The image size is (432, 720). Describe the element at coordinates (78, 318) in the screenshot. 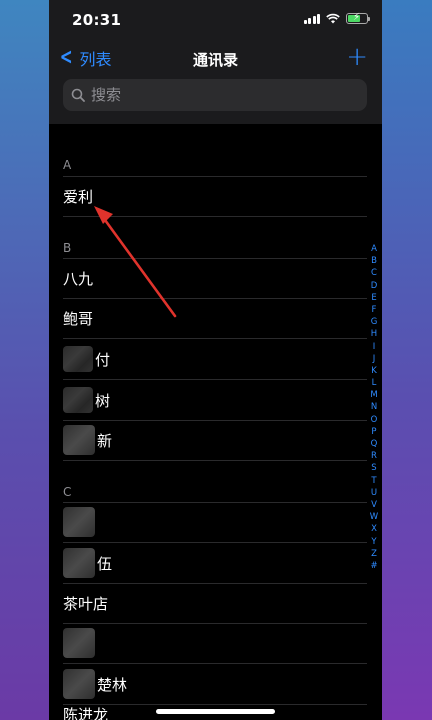

I see `contact-name: 鲍哥` at that location.